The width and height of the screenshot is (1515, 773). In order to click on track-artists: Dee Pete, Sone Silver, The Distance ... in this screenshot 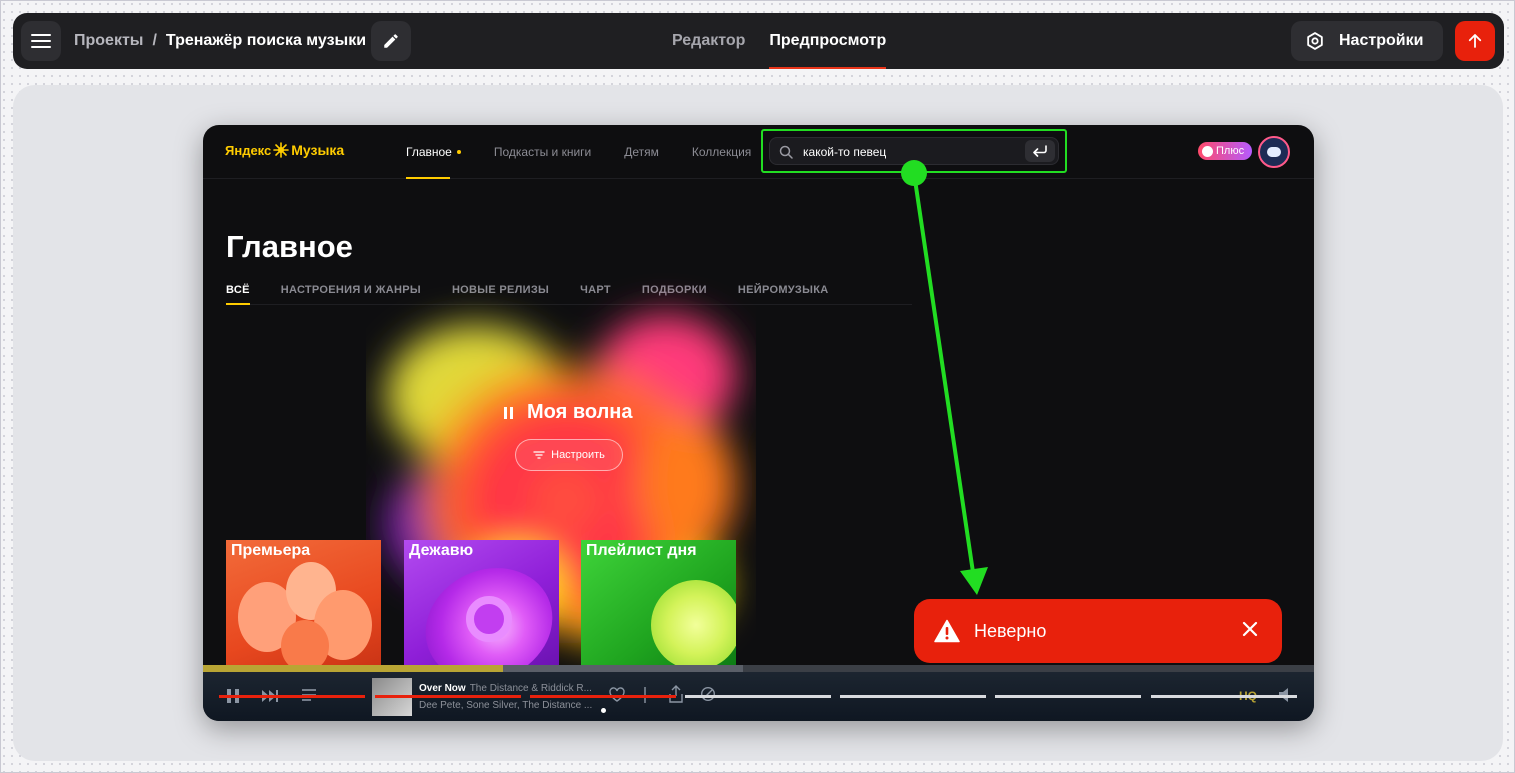, I will do `click(505, 705)`.